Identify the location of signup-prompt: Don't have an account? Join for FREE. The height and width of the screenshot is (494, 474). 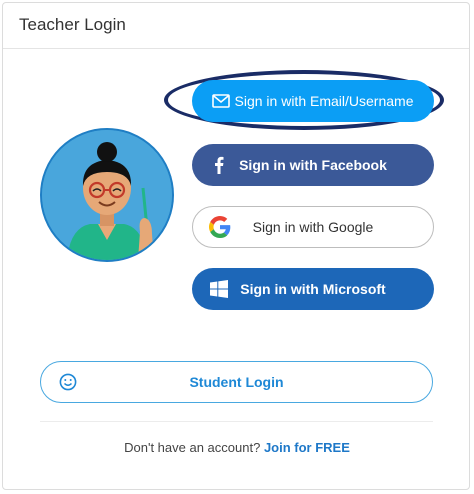
(237, 447).